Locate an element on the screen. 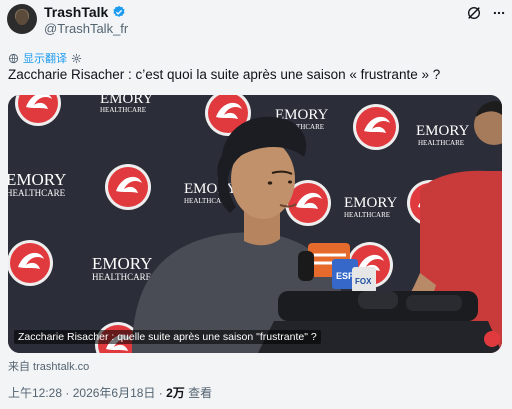 This screenshot has height=409, width=512. more-options-icon is located at coordinates (499, 13).